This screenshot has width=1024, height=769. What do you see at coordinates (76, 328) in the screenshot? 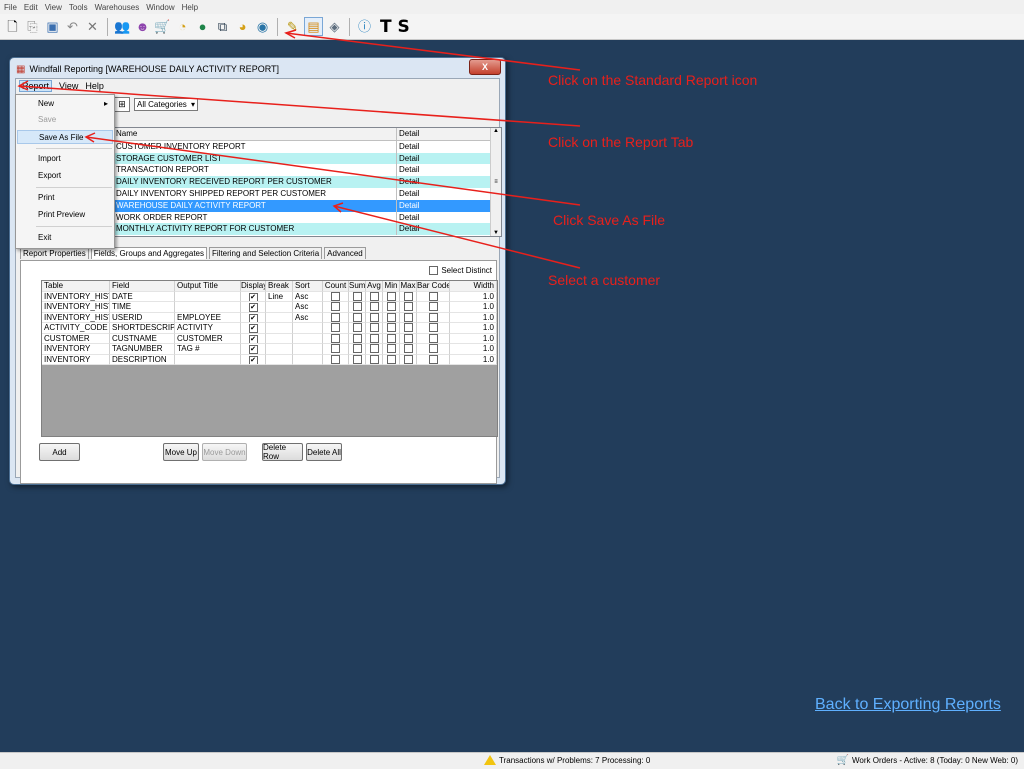
I see `grid-cell-table: ACTIVITY_CODE` at bounding box center [76, 328].